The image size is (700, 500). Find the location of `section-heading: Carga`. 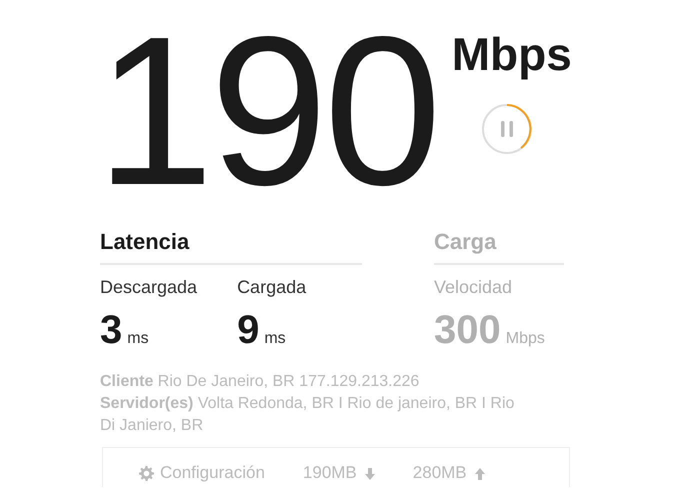

section-heading: Carga is located at coordinates (499, 247).